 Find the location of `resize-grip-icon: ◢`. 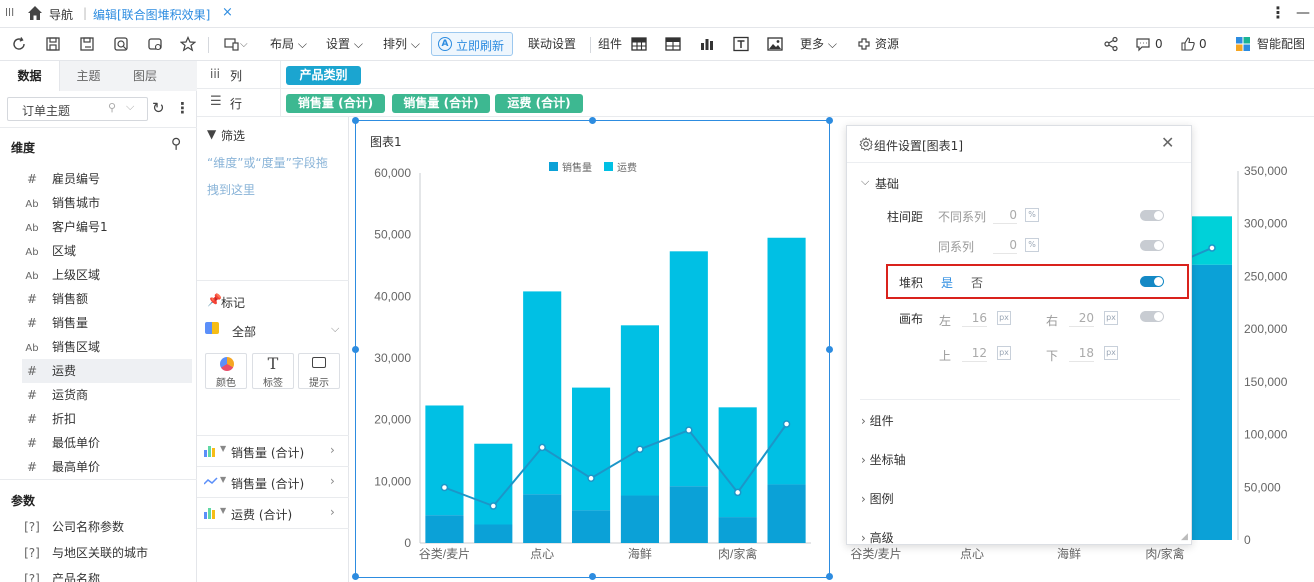

resize-grip-icon: ◢ is located at coordinates (1184, 537).